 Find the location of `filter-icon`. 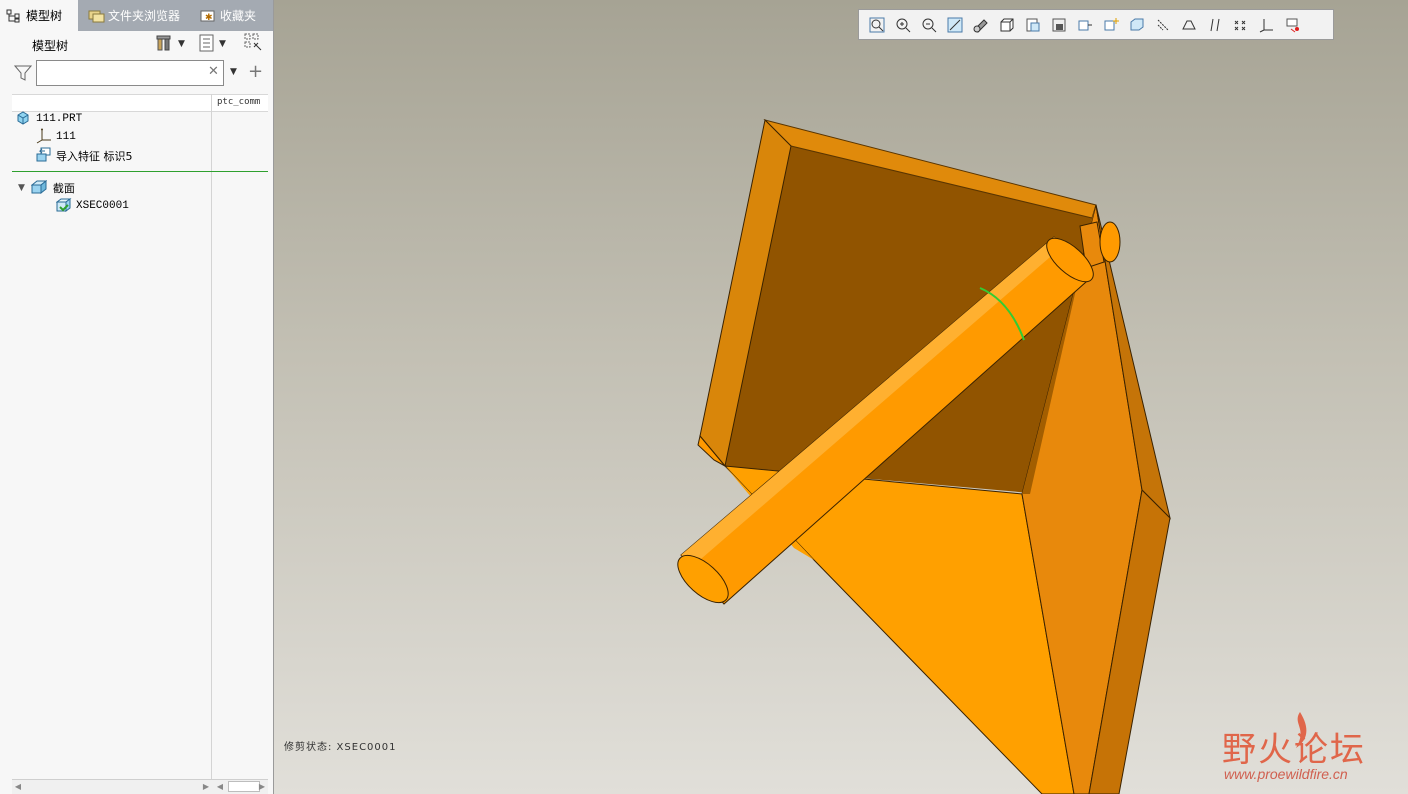

filter-icon is located at coordinates (23, 73).